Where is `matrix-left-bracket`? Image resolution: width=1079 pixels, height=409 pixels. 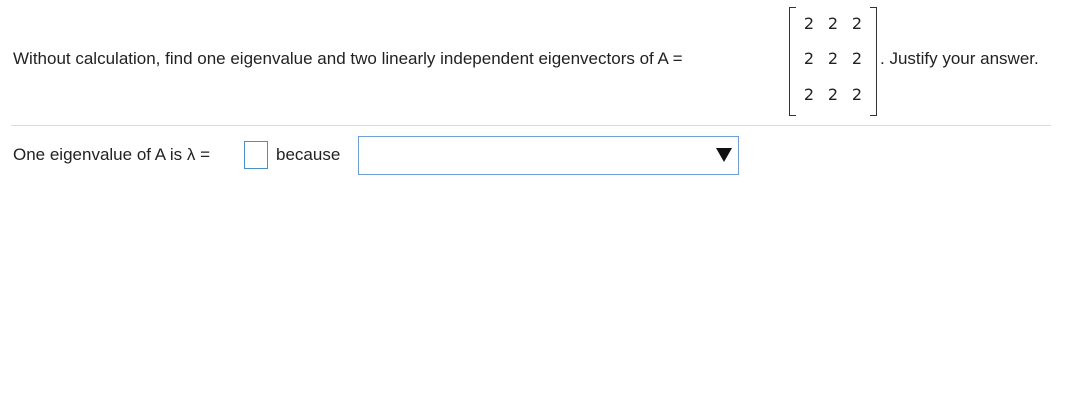
matrix-left-bracket is located at coordinates (792, 61).